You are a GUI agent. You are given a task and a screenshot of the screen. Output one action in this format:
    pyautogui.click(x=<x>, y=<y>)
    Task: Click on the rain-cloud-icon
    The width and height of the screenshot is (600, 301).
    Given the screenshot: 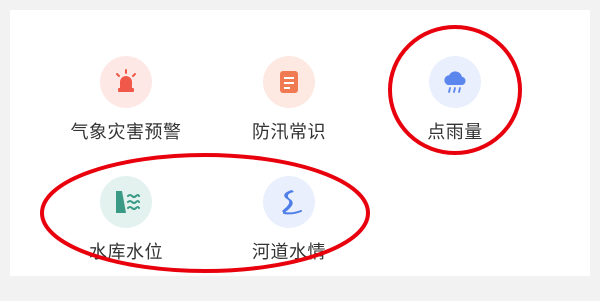 What is the action you would take?
    pyautogui.click(x=455, y=82)
    